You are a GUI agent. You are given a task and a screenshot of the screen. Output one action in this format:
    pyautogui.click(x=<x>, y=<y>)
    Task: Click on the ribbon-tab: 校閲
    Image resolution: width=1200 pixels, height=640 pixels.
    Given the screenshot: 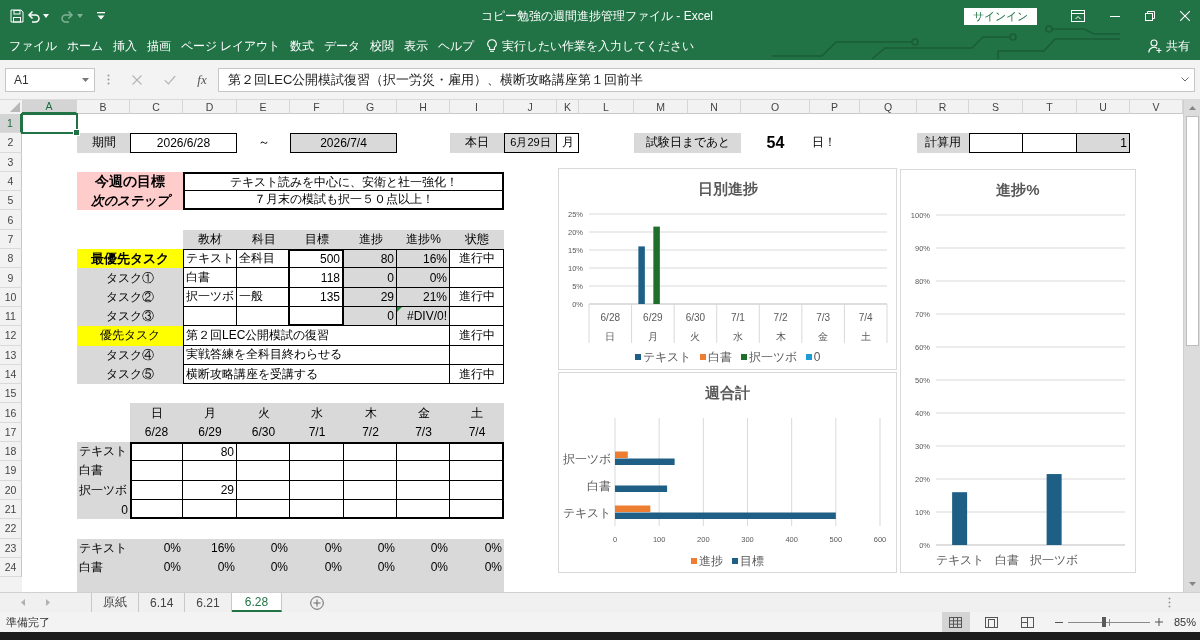 What is the action you would take?
    pyautogui.click(x=382, y=46)
    